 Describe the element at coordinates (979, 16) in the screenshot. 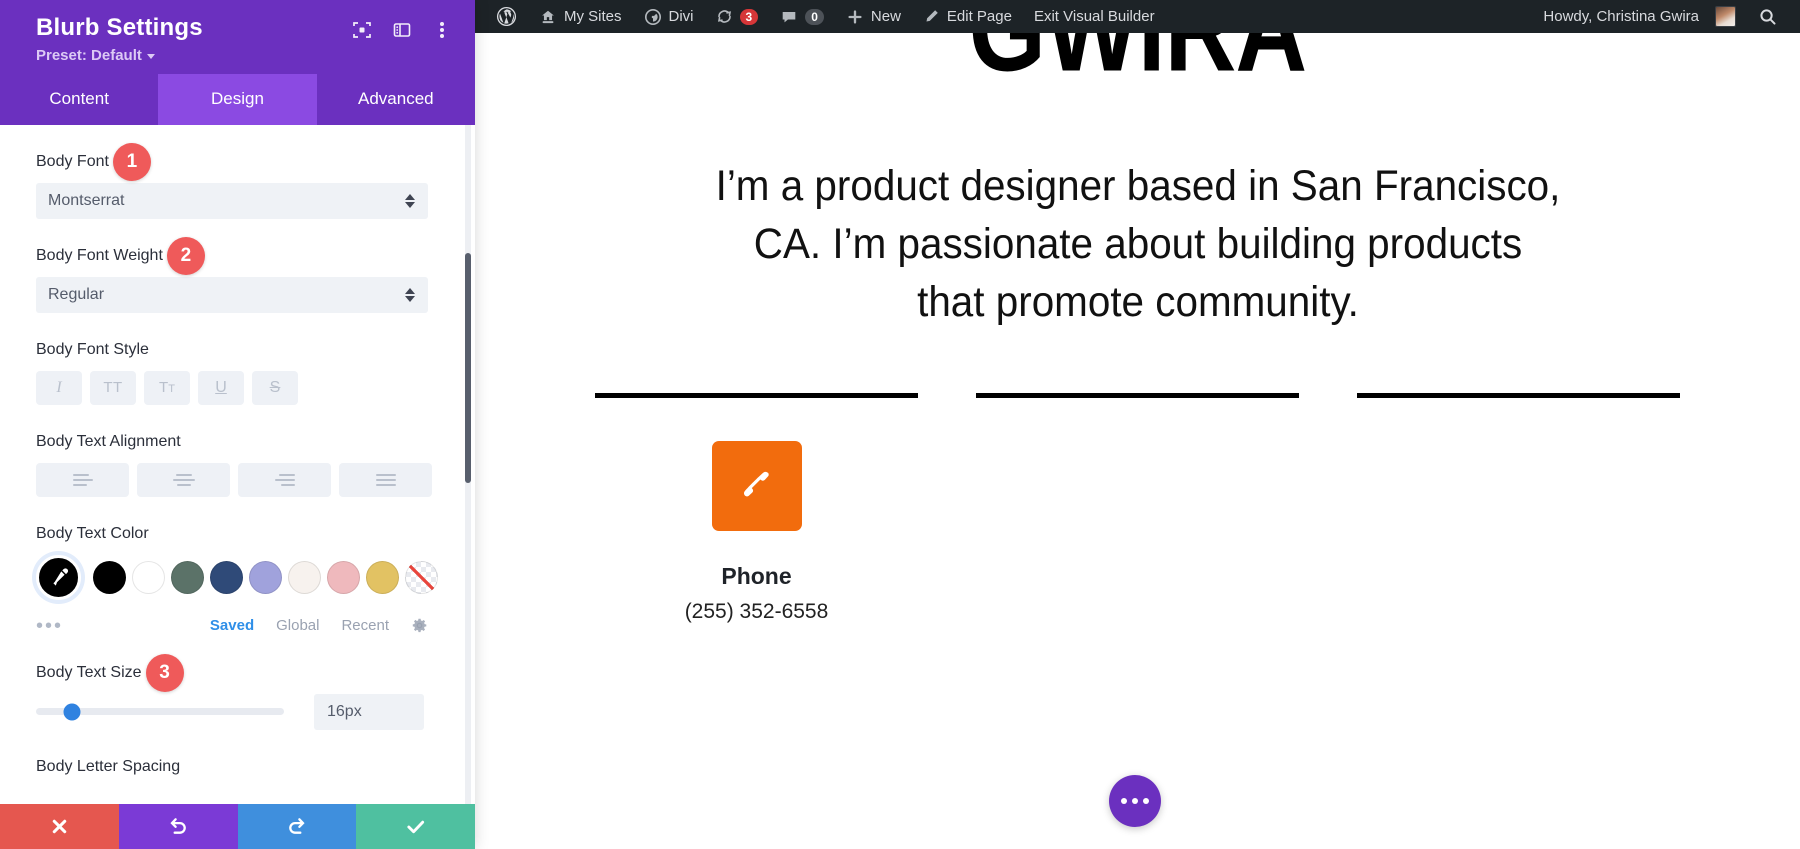

I see `edit-page-label: Edit Page` at that location.